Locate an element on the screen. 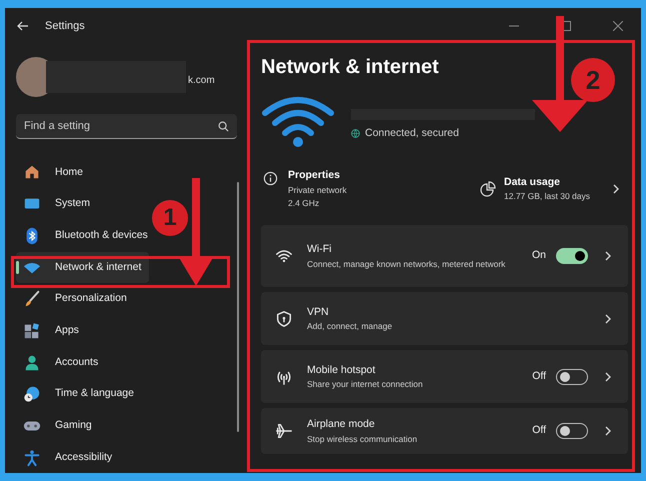 The width and height of the screenshot is (646, 481). account-email: k.com is located at coordinates (201, 81).